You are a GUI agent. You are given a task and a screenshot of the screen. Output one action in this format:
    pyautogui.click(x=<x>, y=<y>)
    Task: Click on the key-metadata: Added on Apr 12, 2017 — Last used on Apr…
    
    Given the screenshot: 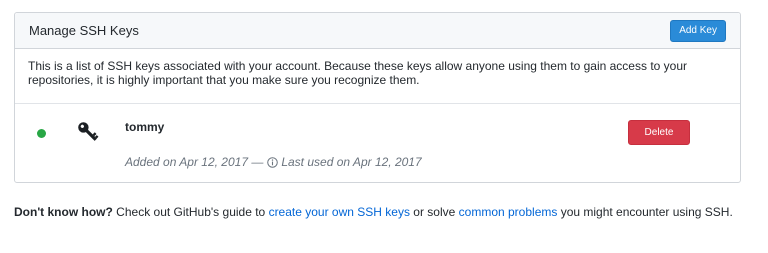 What is the action you would take?
    pyautogui.click(x=273, y=162)
    